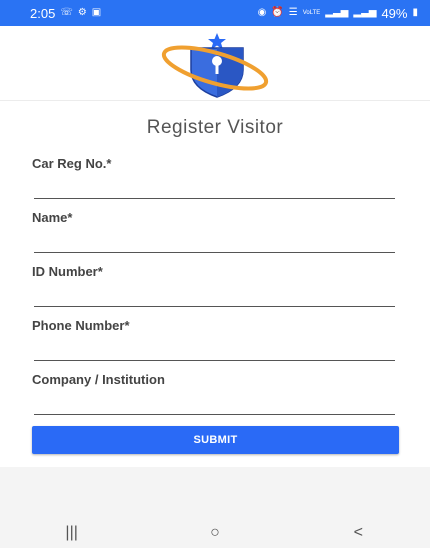 This screenshot has width=430, height=548. What do you see at coordinates (217, 41) in the screenshot?
I see `star-icon` at bounding box center [217, 41].